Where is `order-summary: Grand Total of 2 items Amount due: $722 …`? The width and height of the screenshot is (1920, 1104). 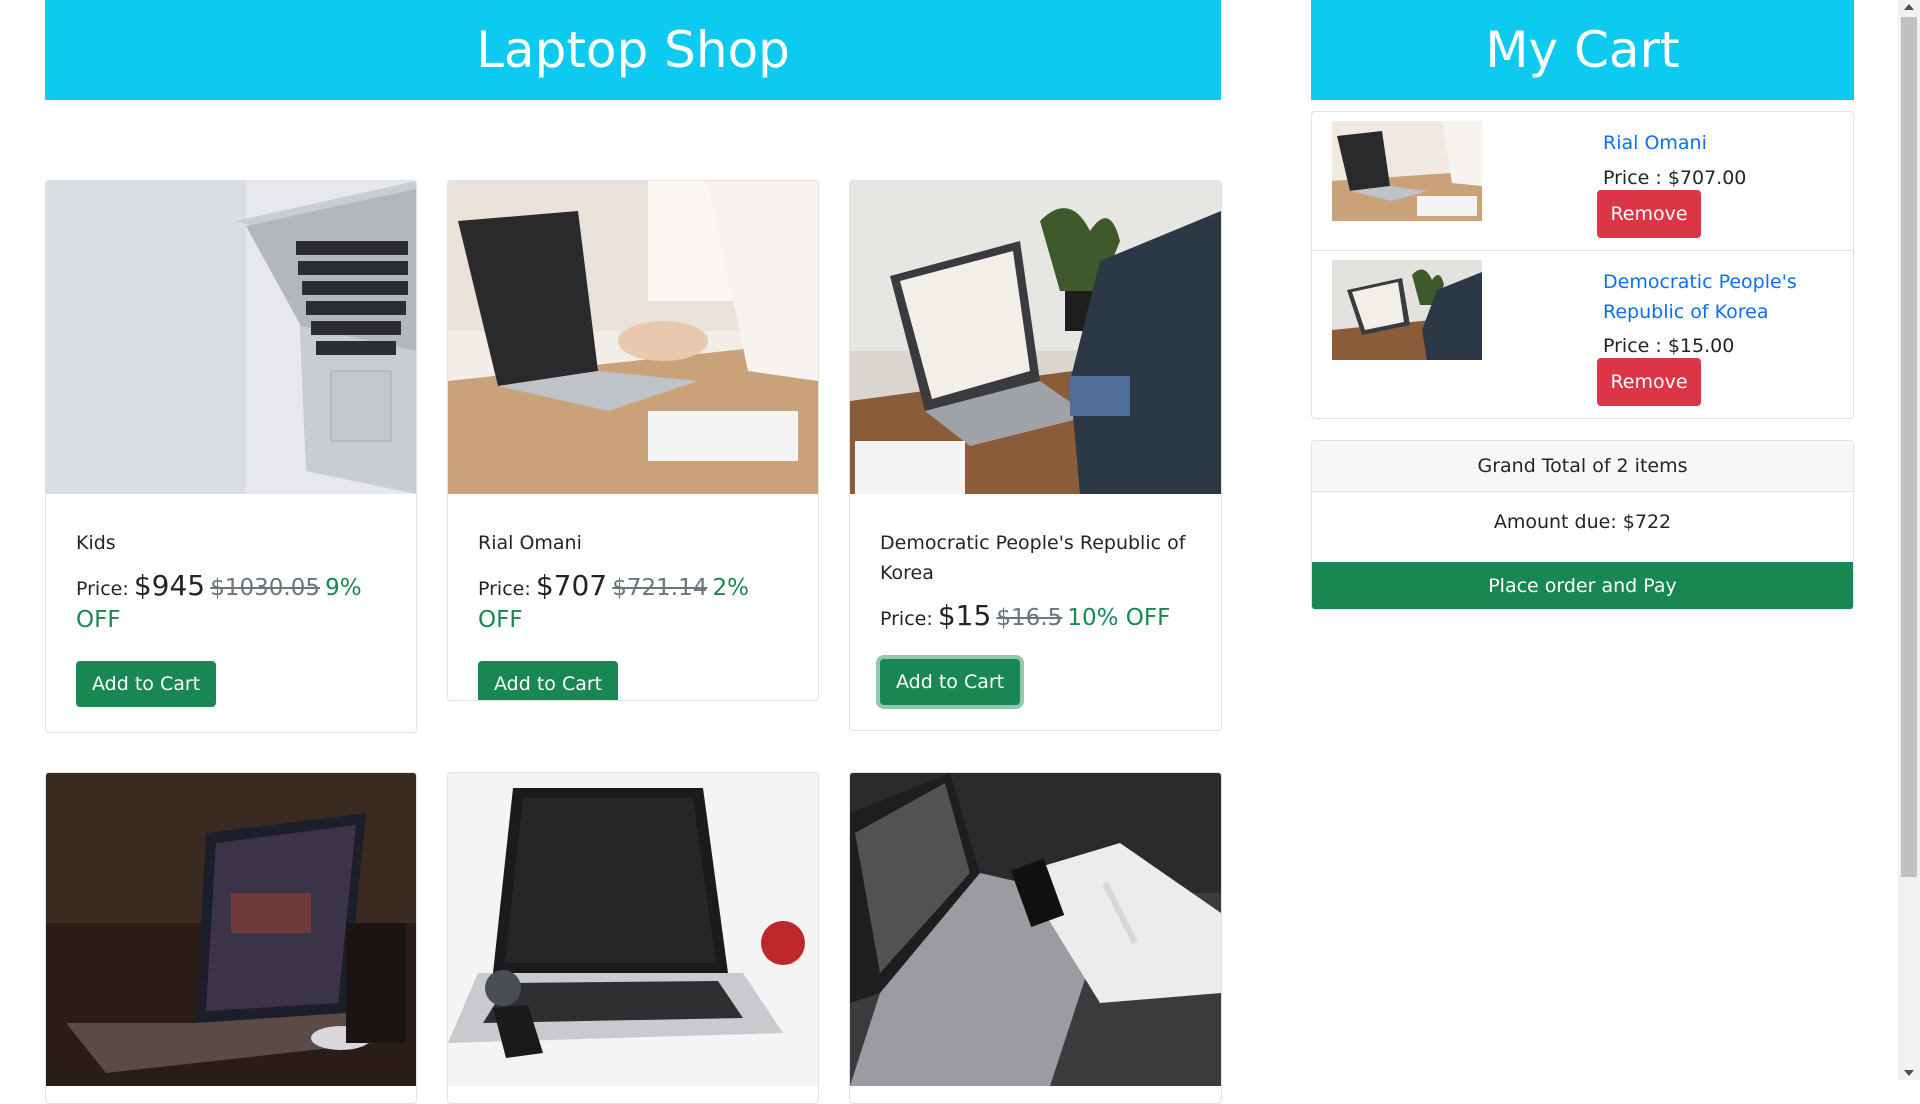 order-summary: Grand Total of 2 items Amount due: $722 … is located at coordinates (1582, 525).